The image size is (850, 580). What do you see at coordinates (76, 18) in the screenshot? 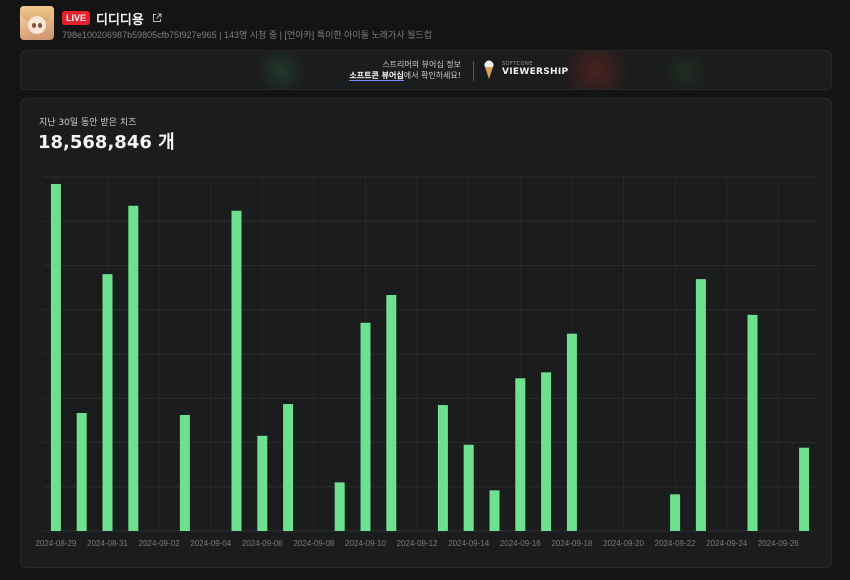
I see `live-badge: LIVE` at bounding box center [76, 18].